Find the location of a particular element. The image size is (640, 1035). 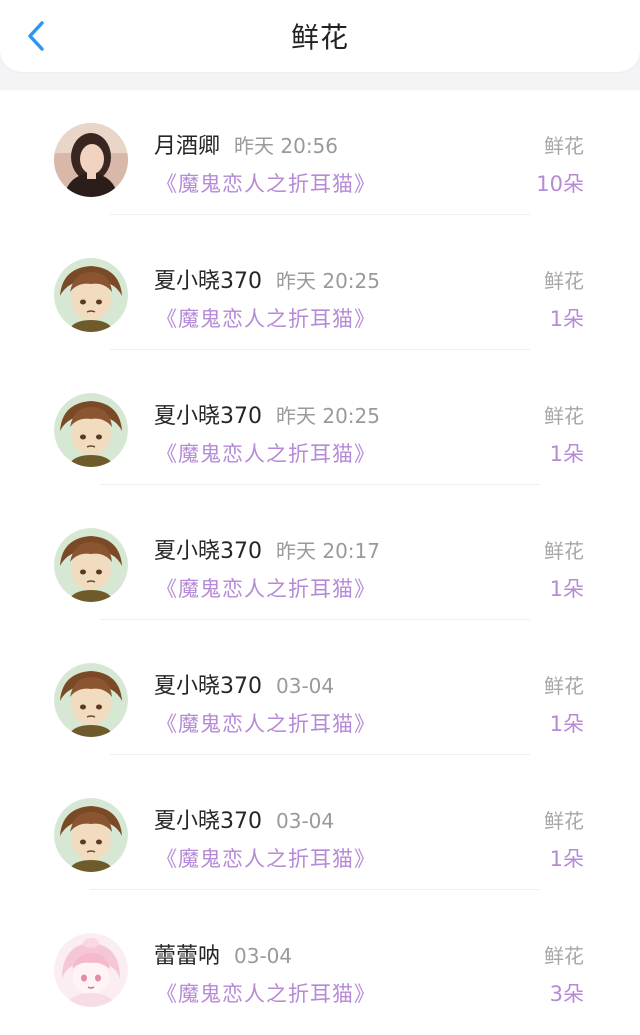

photo-avatar-icon is located at coordinates (91, 160).